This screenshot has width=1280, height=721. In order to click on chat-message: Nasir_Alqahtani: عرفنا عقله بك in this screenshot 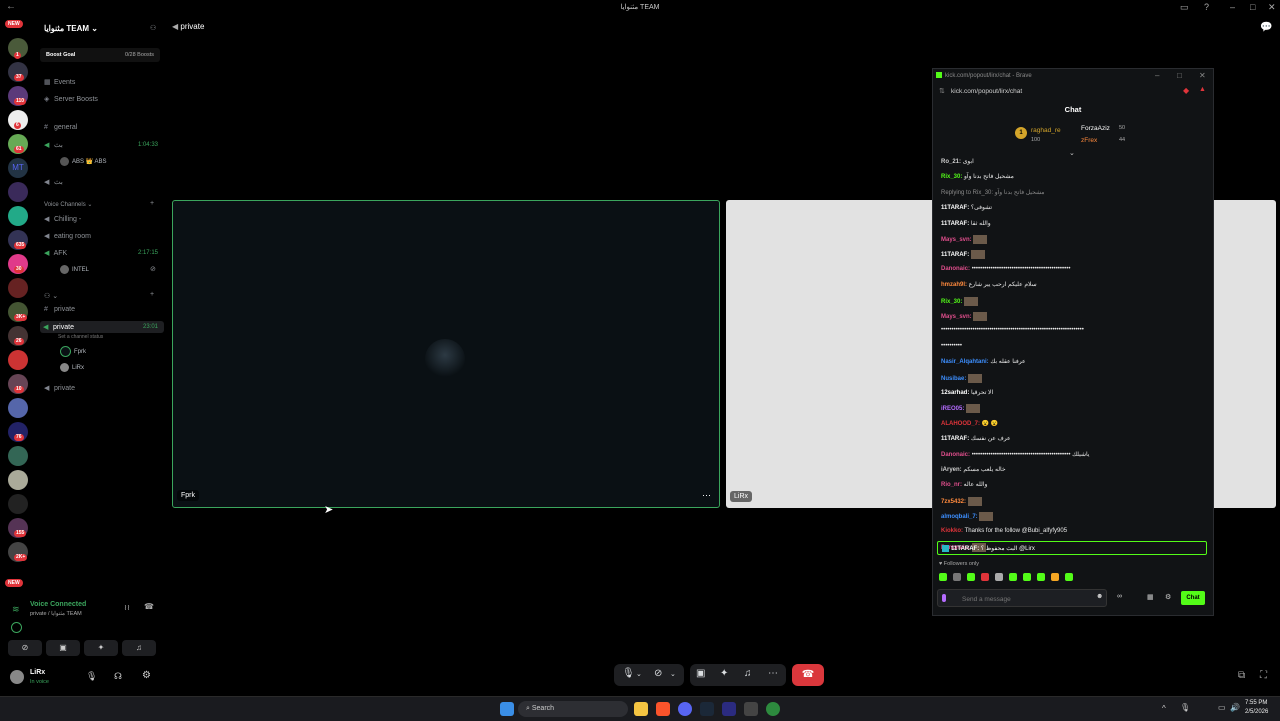, I will do `click(983, 361)`.